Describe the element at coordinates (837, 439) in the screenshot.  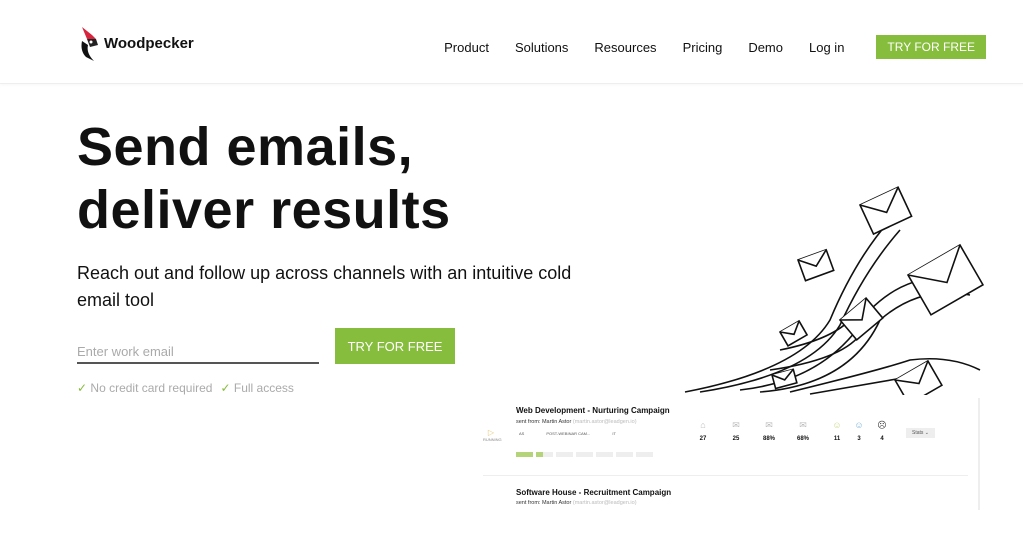
I see `stat-value: 11` at that location.